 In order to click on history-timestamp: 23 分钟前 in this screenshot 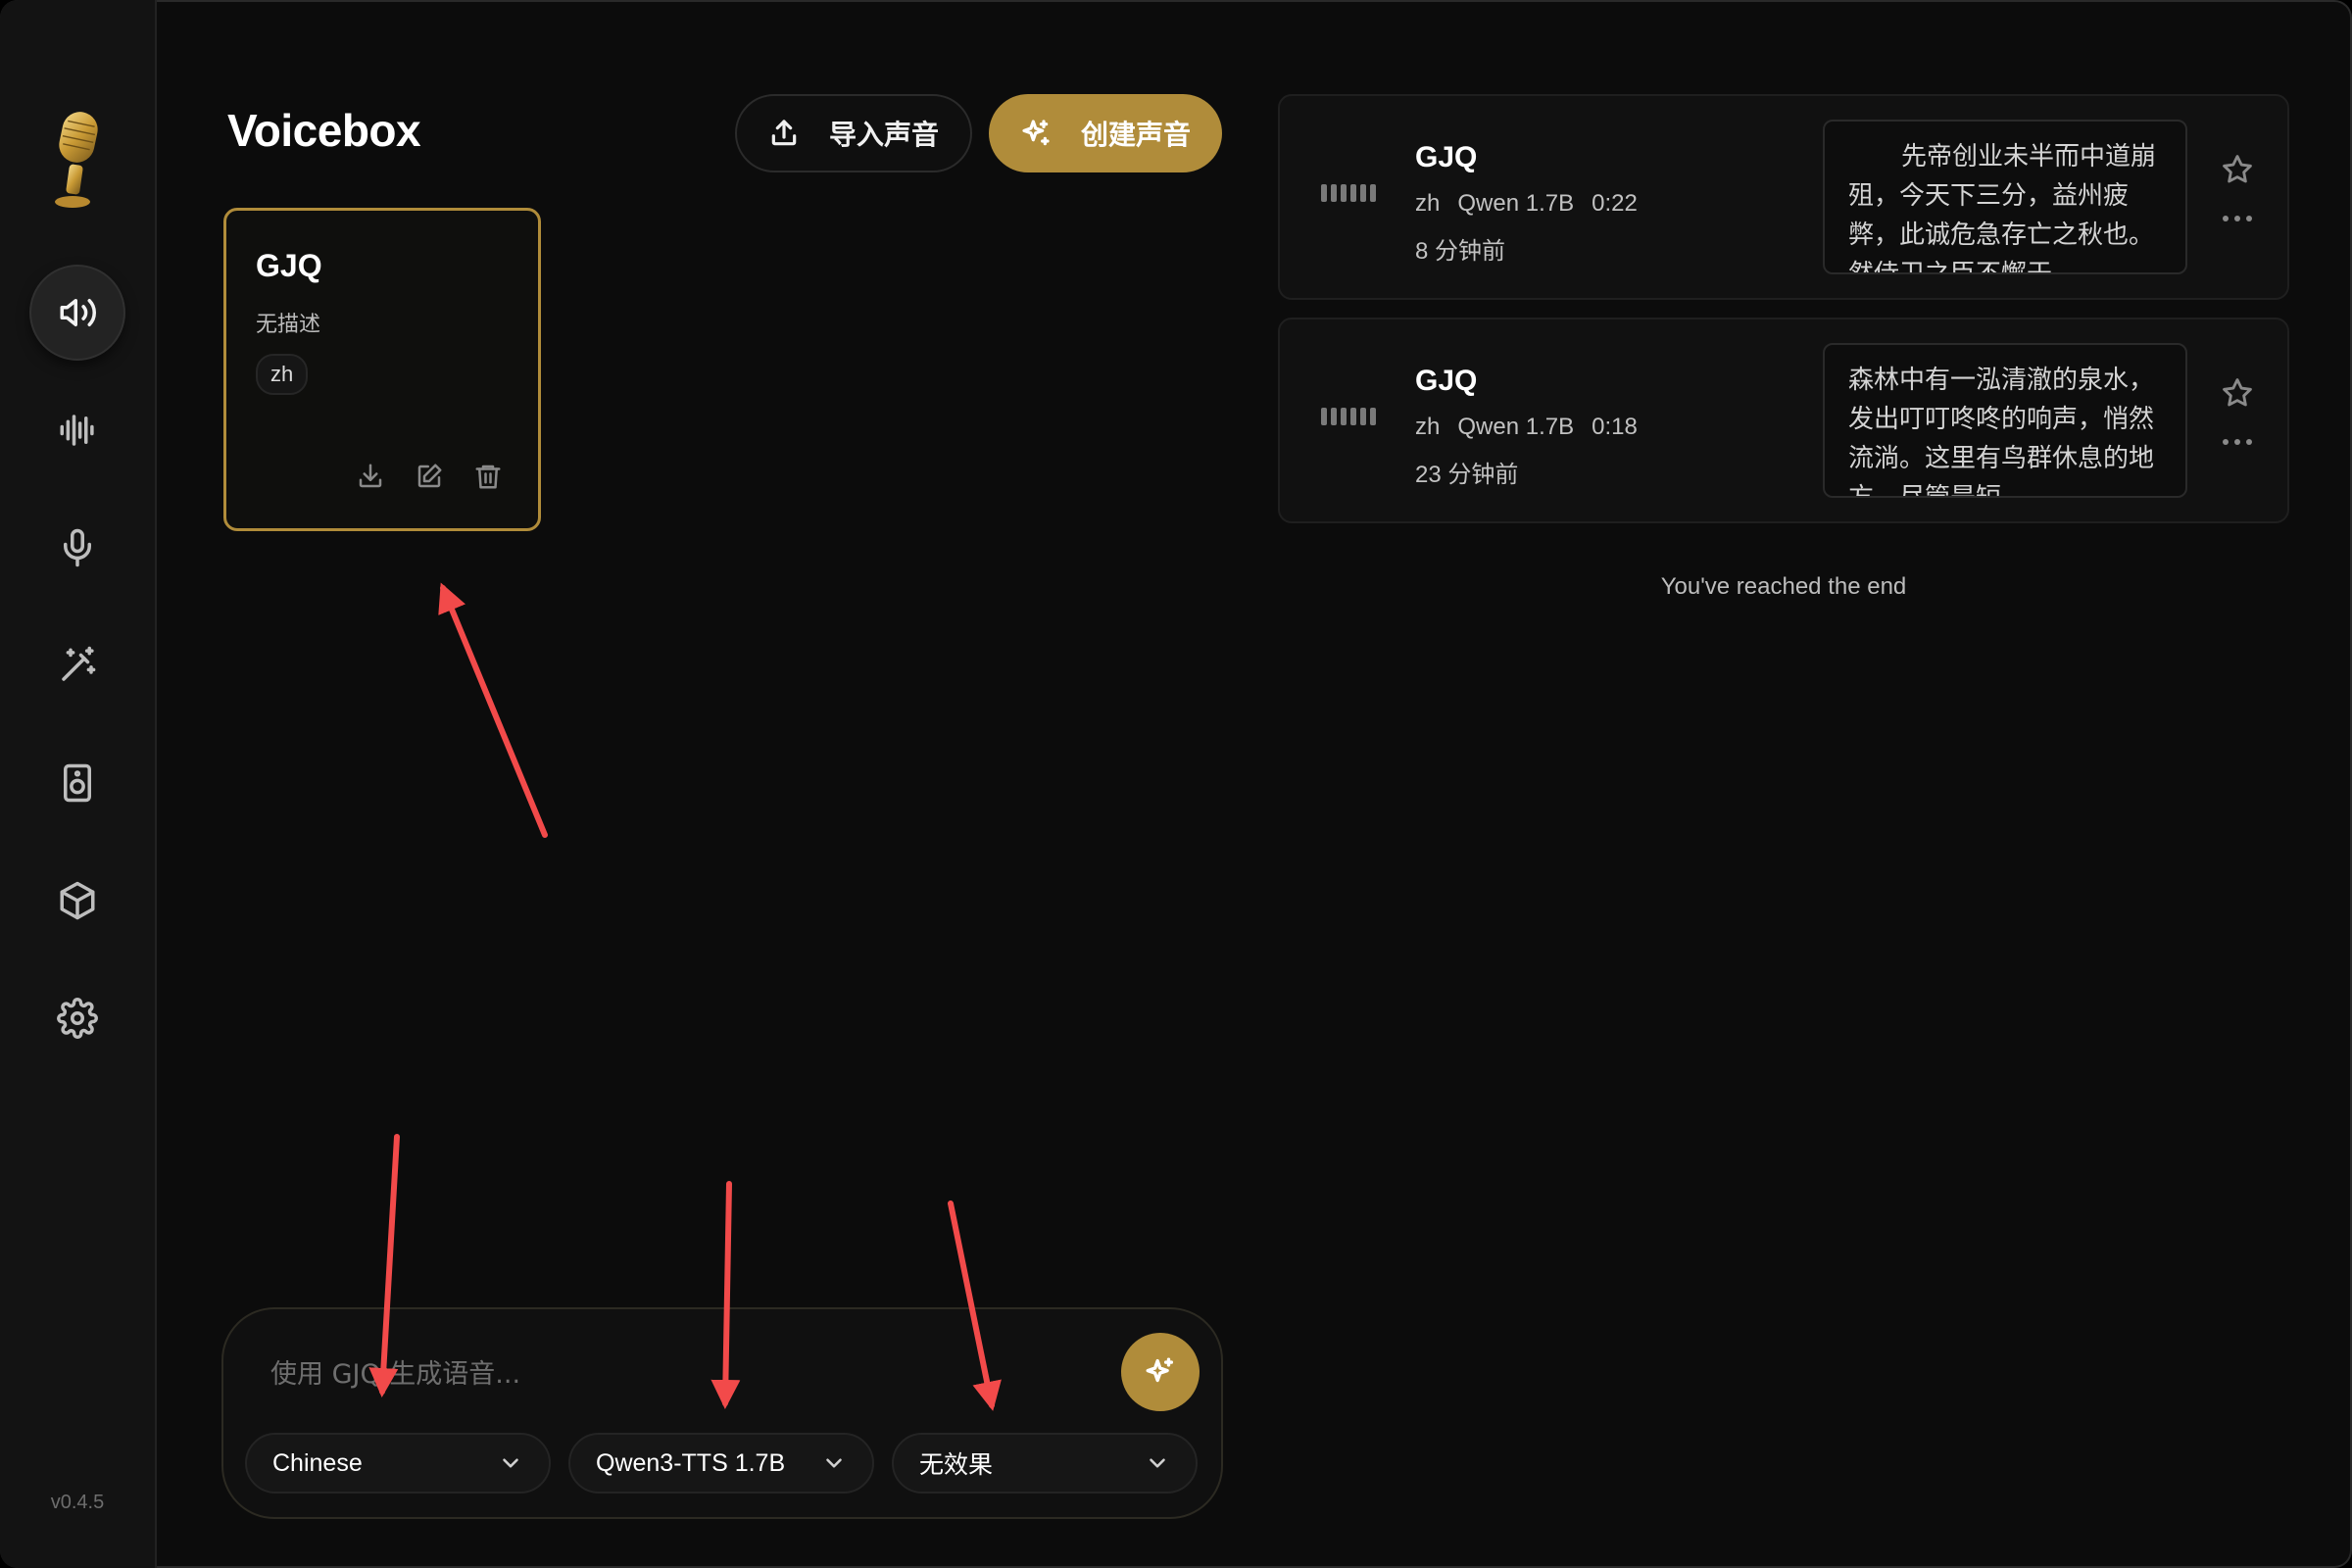, I will do `click(1467, 475)`.